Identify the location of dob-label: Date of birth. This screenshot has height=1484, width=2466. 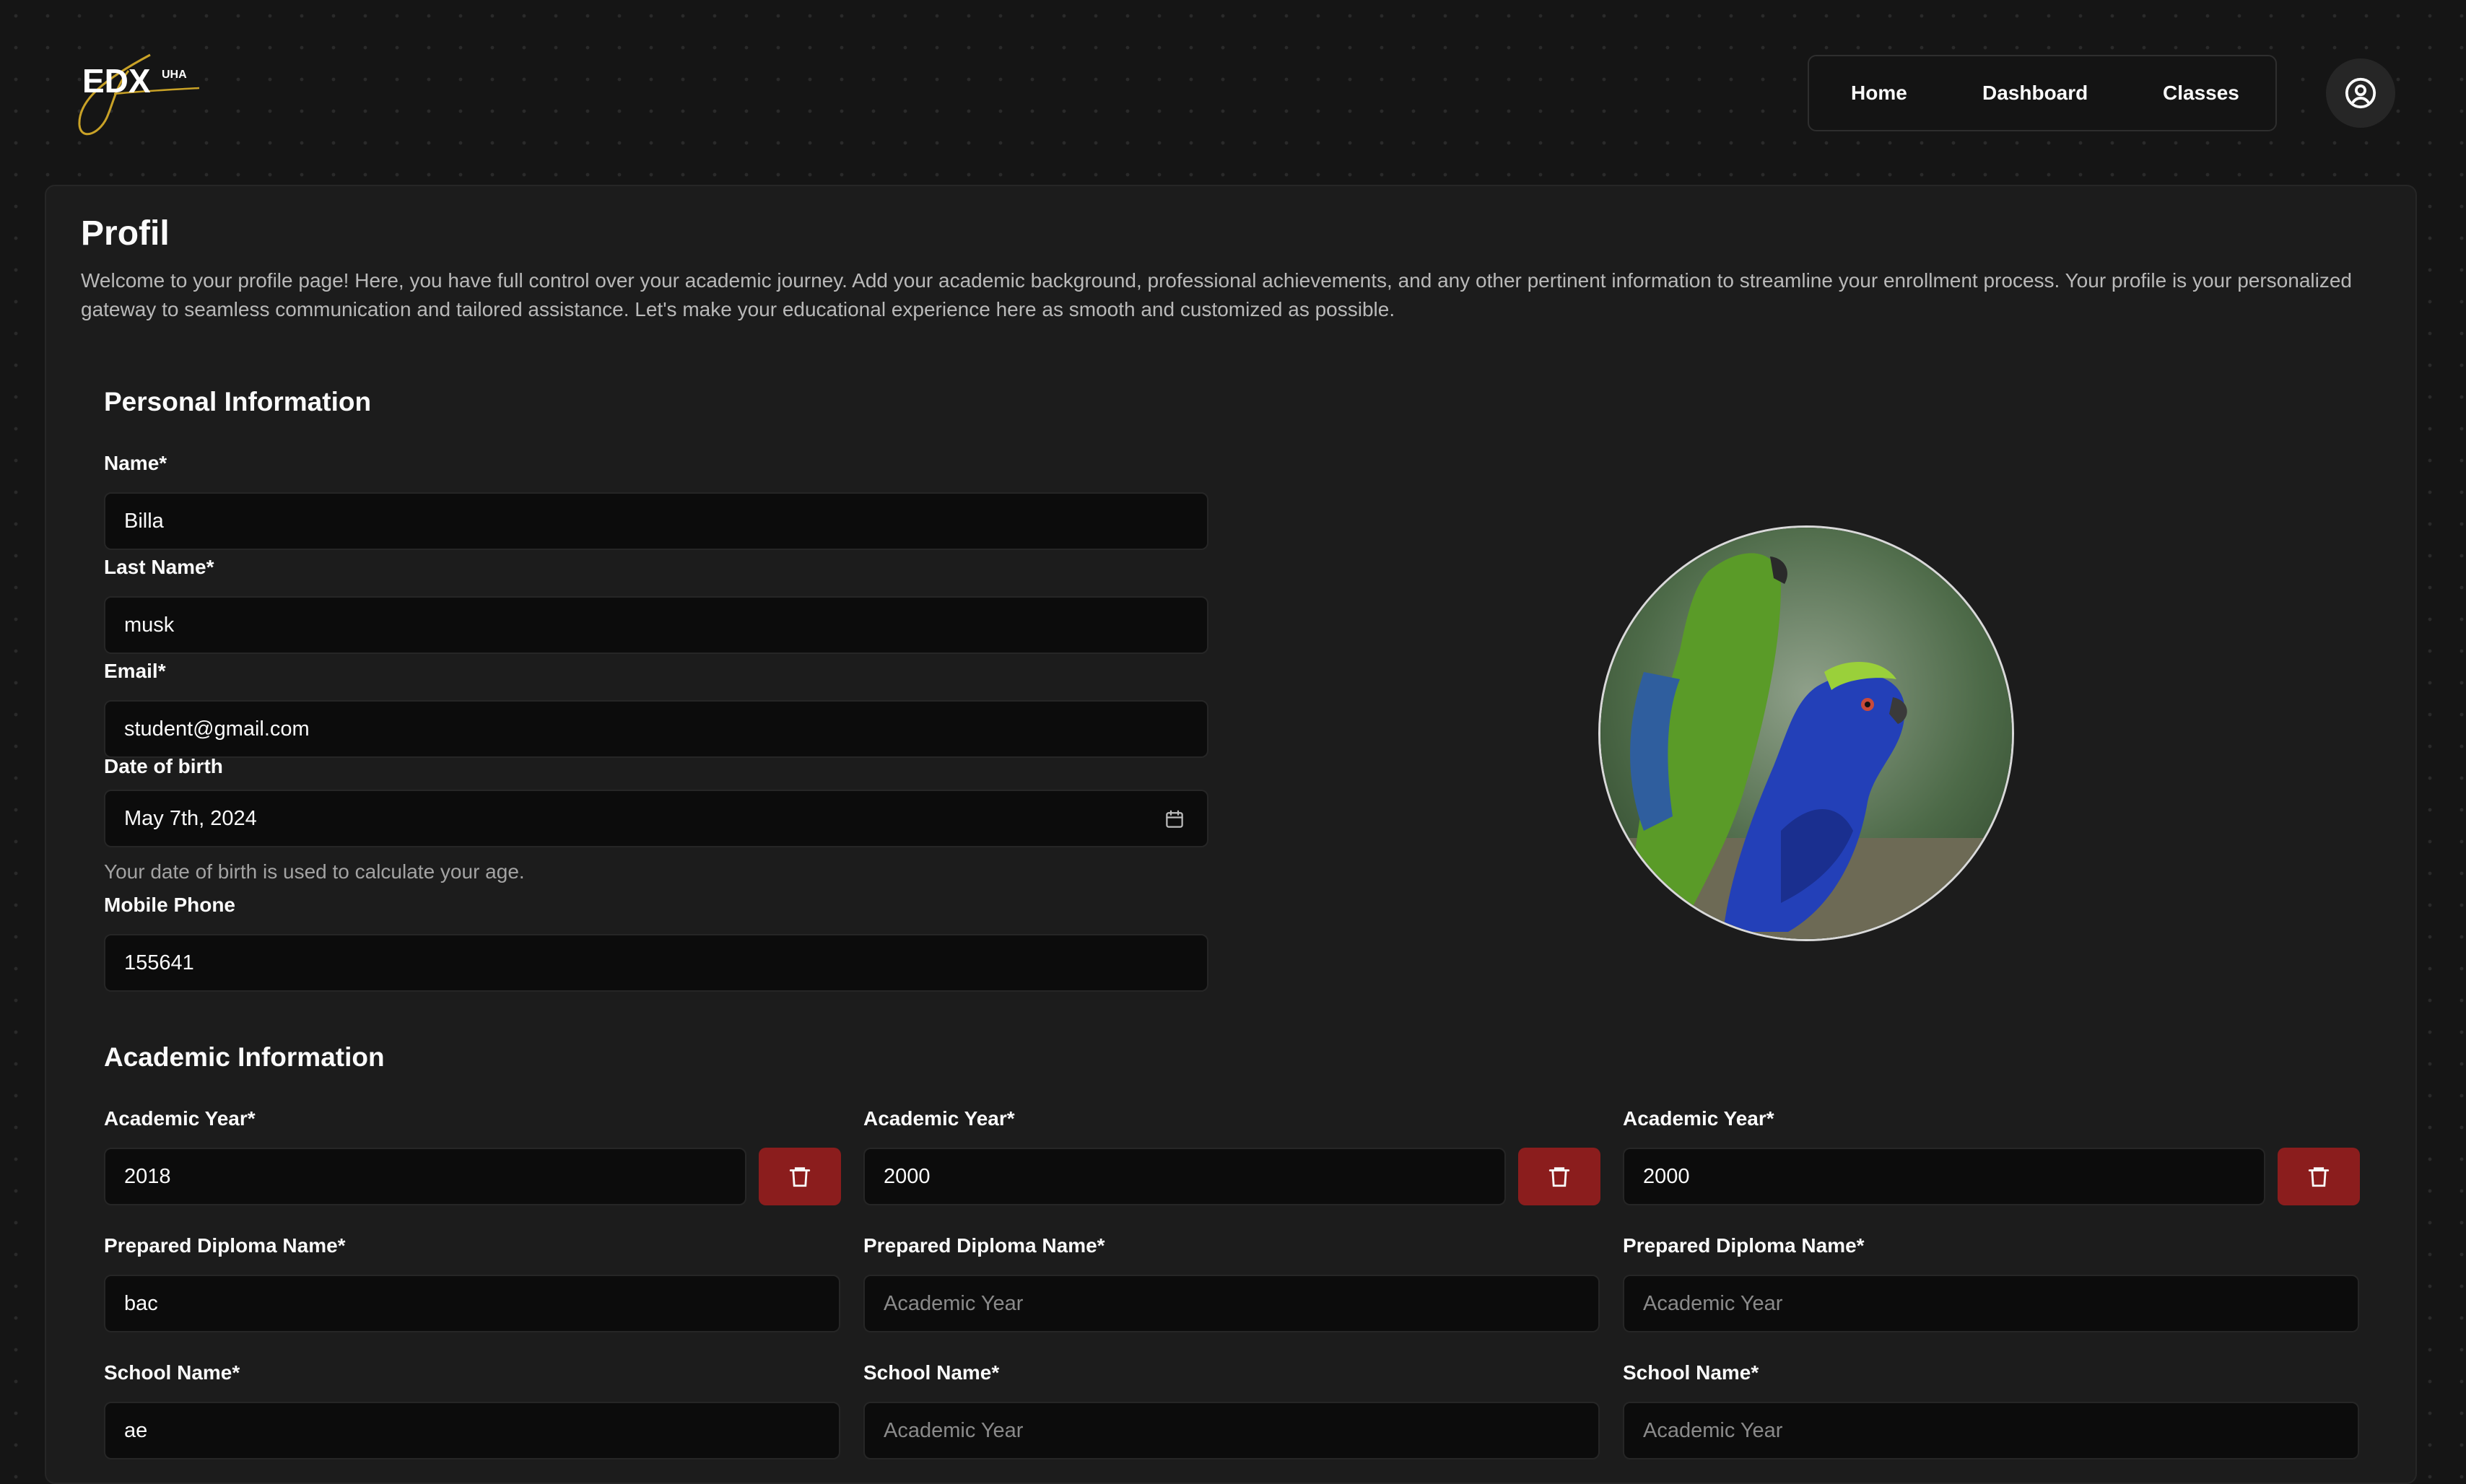
(163, 766).